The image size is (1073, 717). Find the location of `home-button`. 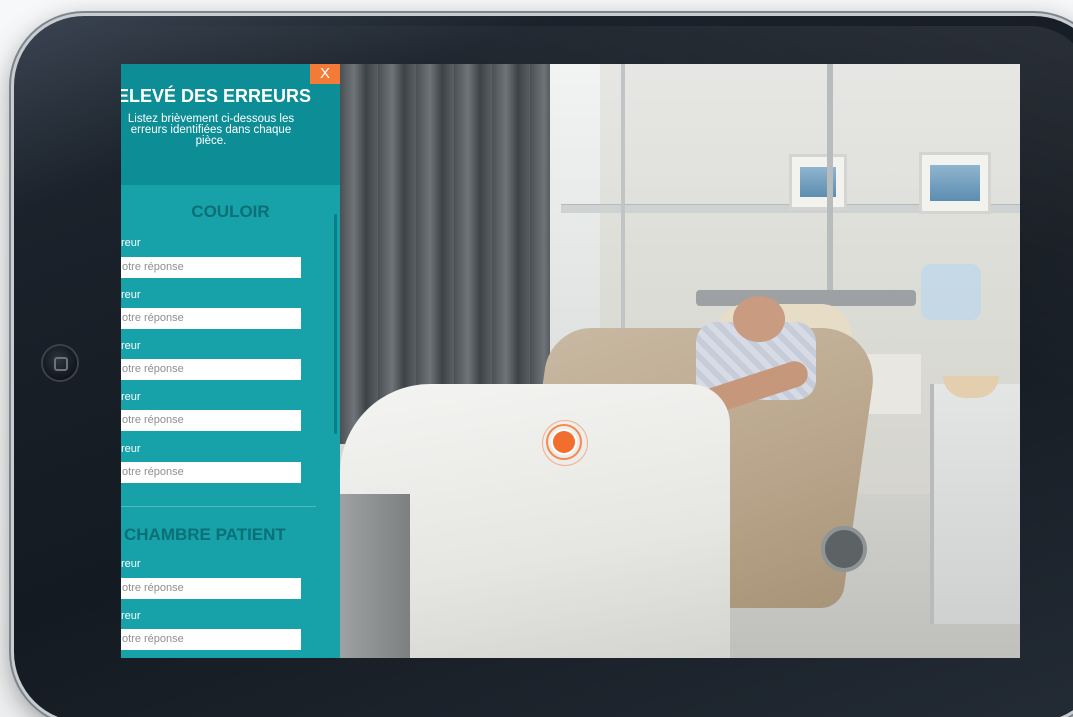

home-button is located at coordinates (60, 363).